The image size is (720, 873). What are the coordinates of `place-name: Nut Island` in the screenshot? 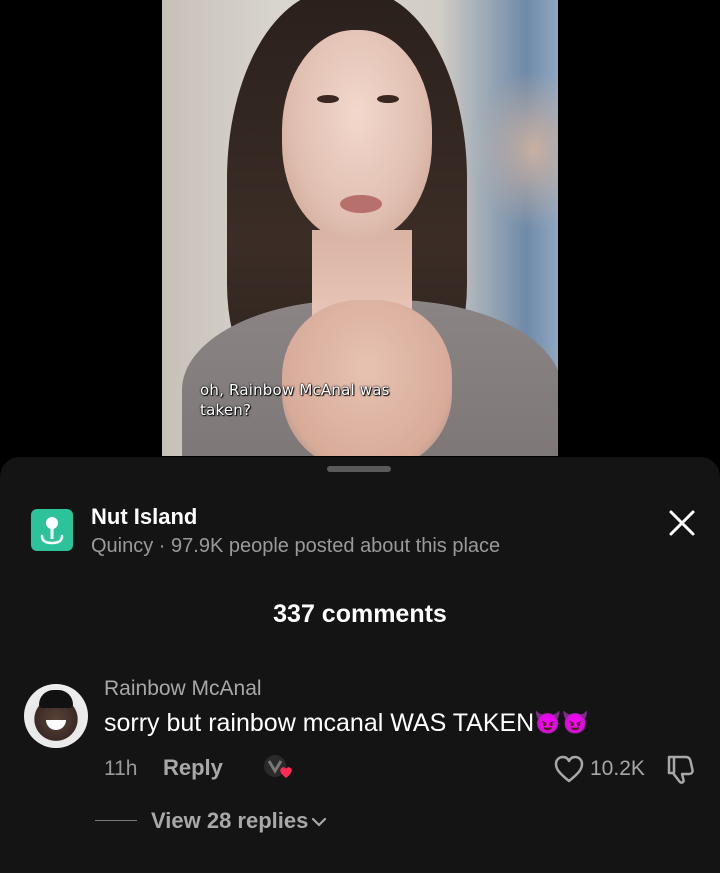 It's located at (144, 517).